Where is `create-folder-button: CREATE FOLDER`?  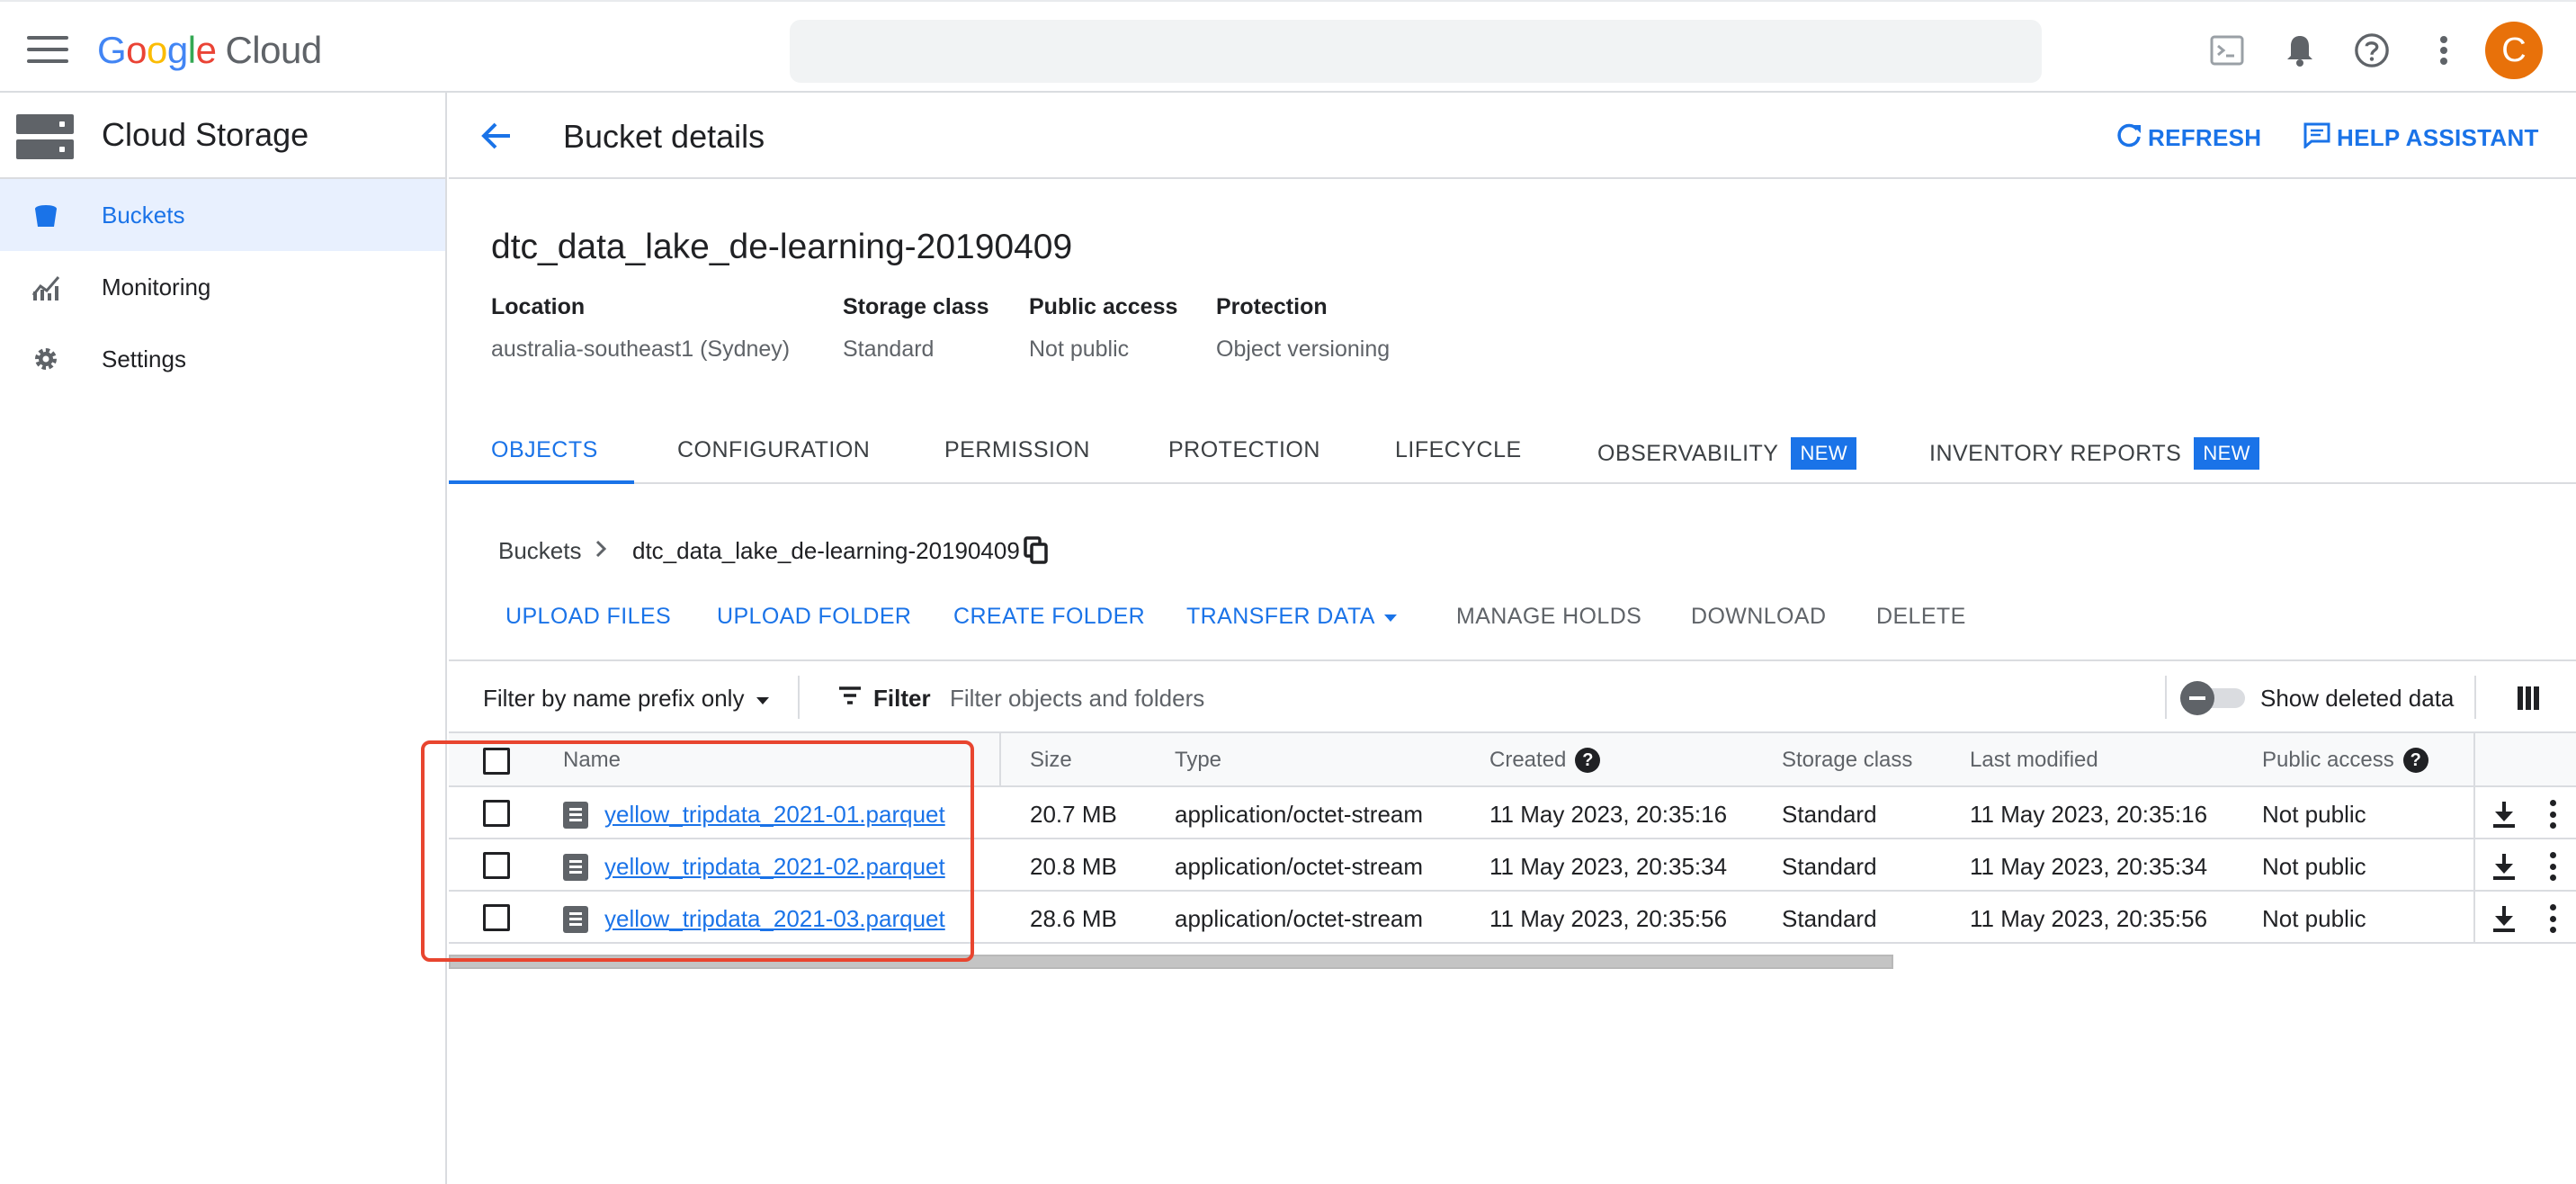 create-folder-button: CREATE FOLDER is located at coordinates (1049, 617).